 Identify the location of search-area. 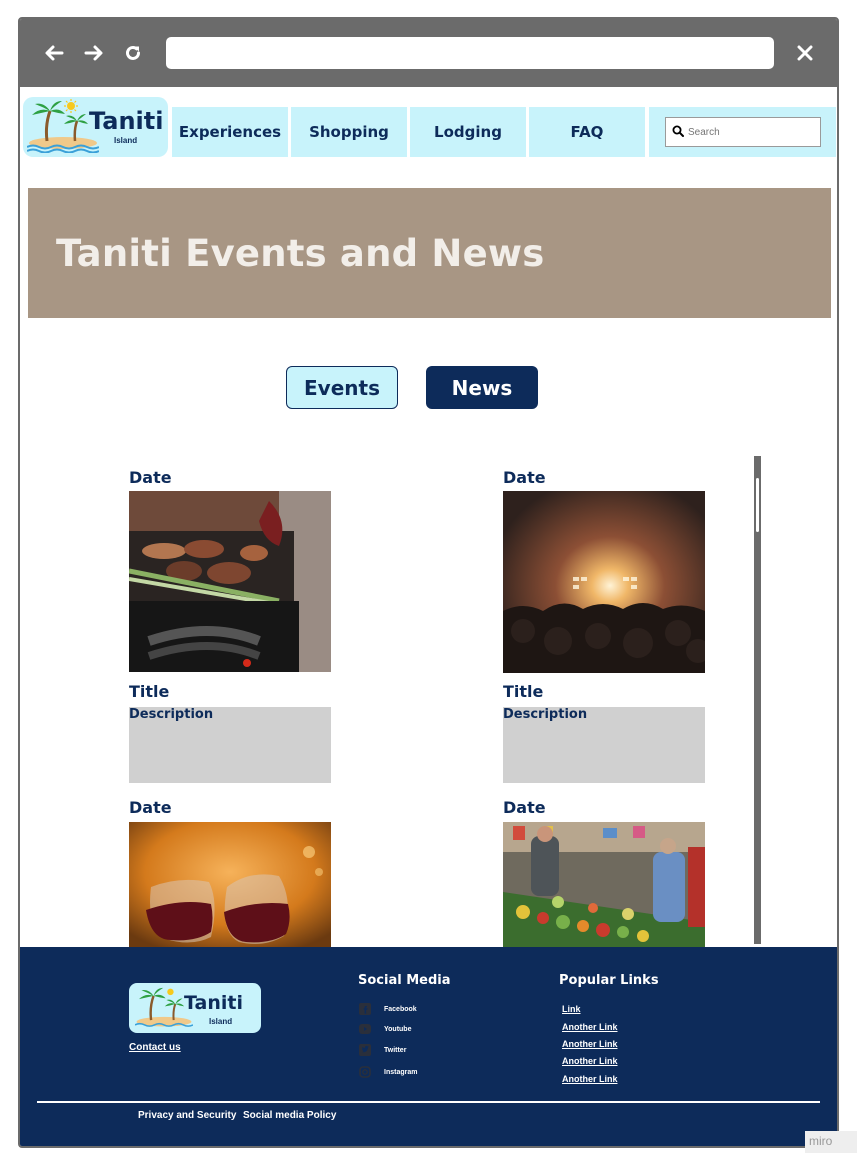
(742, 132).